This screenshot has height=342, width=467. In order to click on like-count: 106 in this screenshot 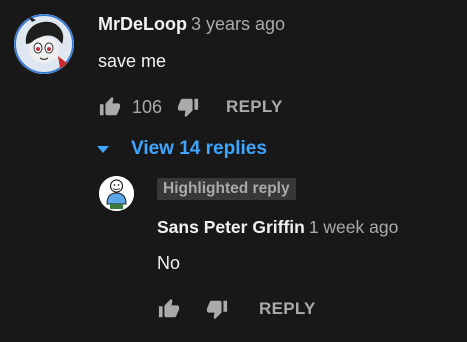, I will do `click(147, 106)`.